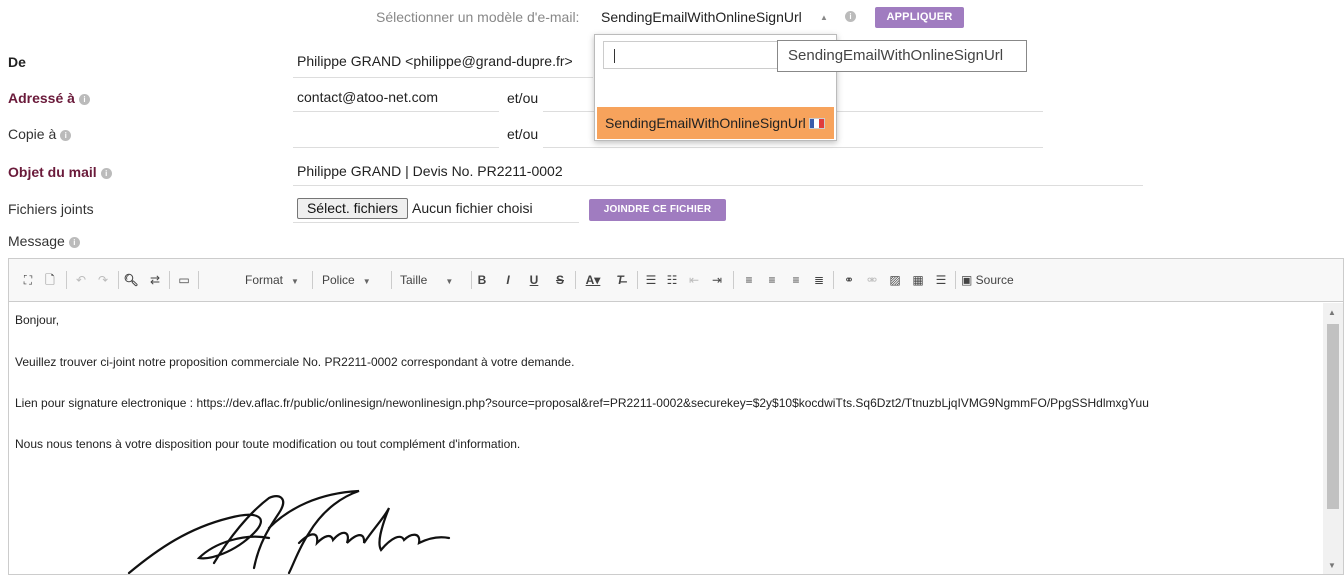  Describe the element at coordinates (131, 280) in the screenshot. I see `find-icon: 🔍︎` at that location.